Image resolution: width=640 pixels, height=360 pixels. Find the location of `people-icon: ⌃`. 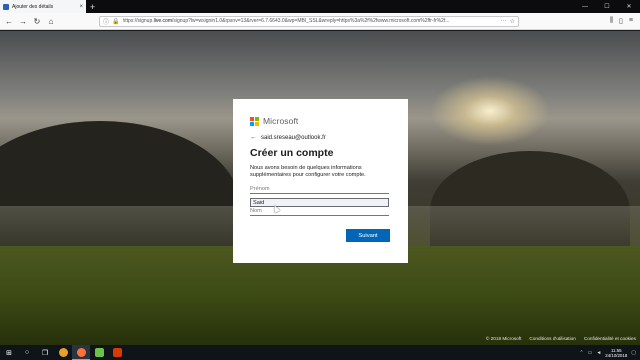

people-icon: ⌃ is located at coordinates (581, 353).